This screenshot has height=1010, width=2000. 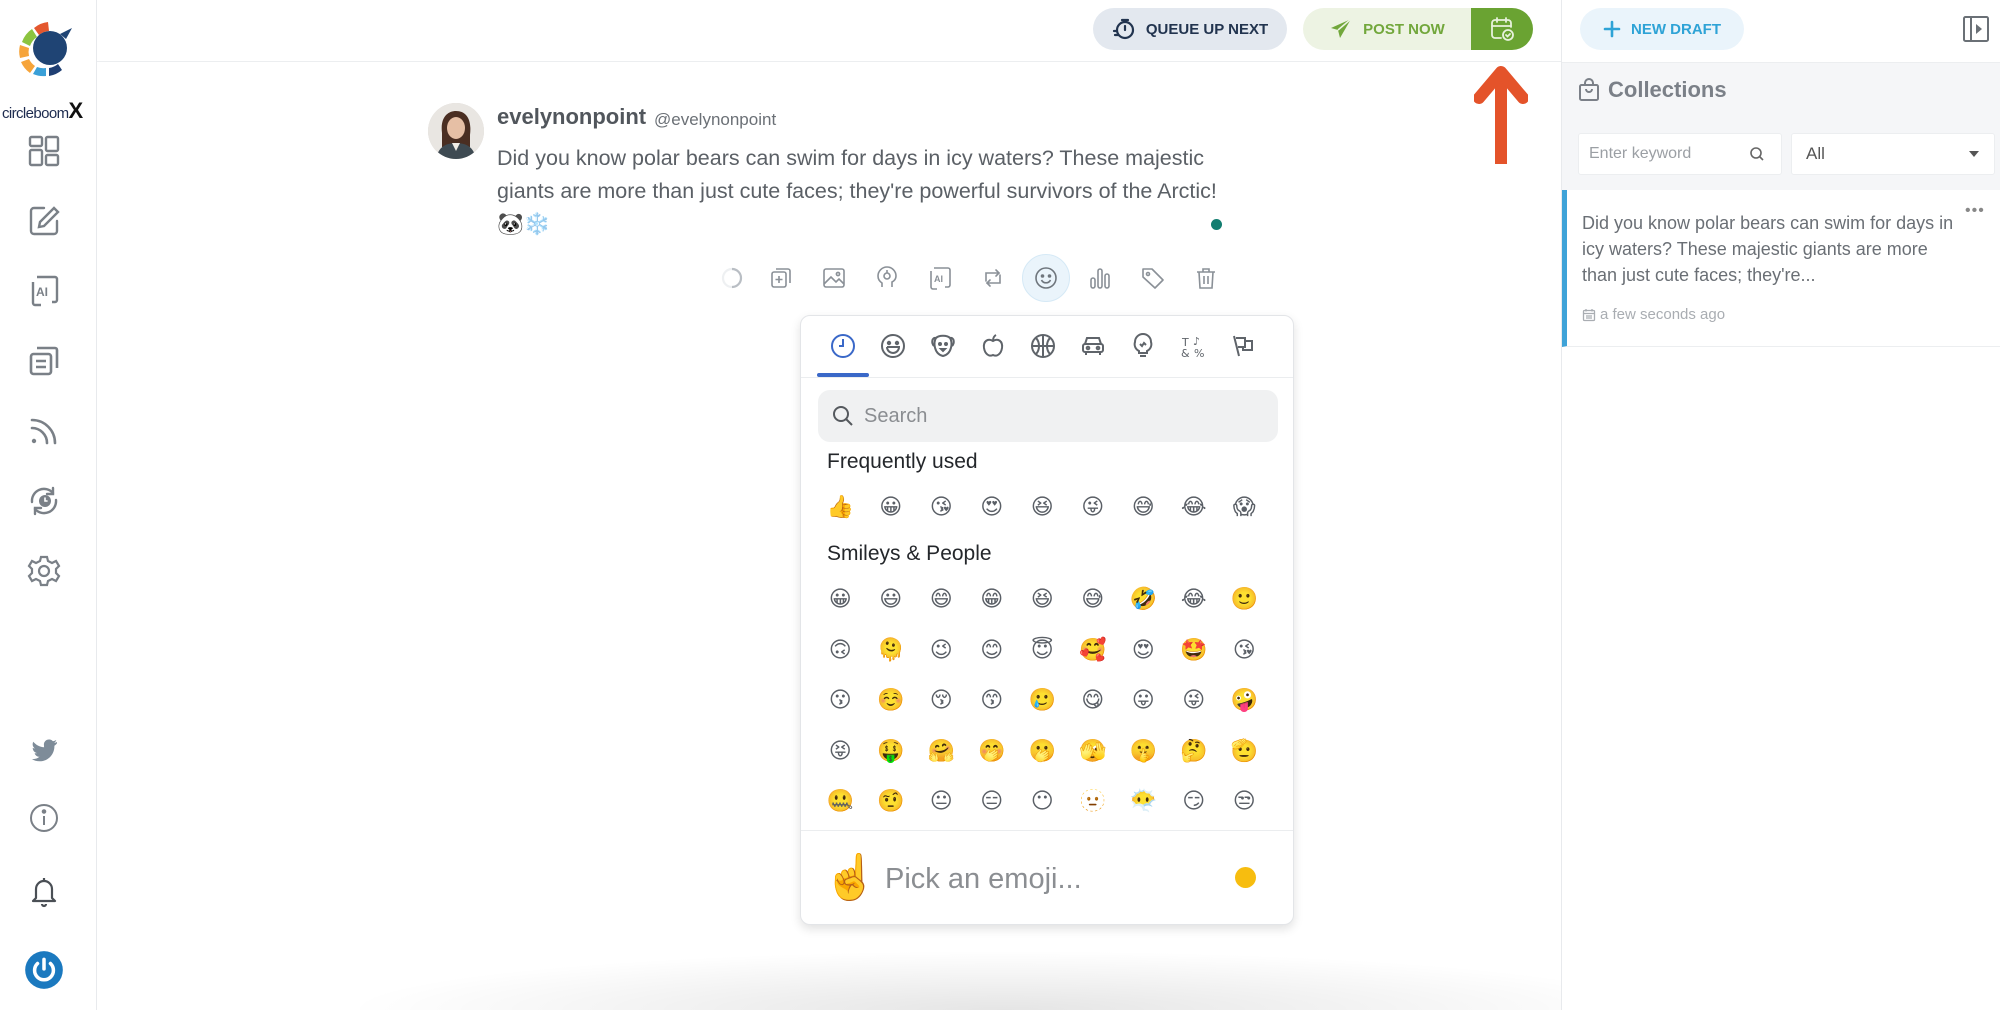 What do you see at coordinates (44, 818) in the screenshot?
I see `sidebar-item-info` at bounding box center [44, 818].